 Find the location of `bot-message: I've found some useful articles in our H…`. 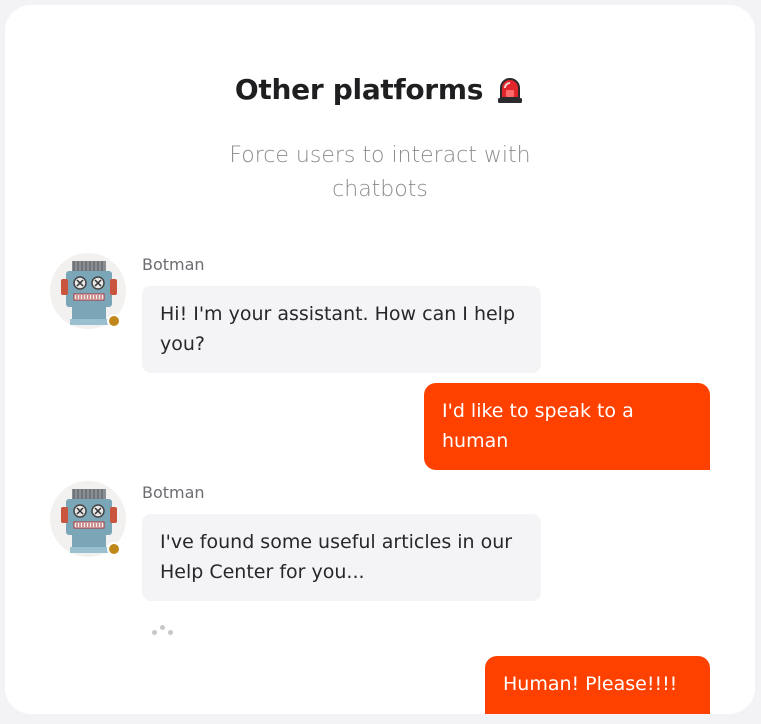

bot-message: I've found some useful articles in our H… is located at coordinates (341, 557).